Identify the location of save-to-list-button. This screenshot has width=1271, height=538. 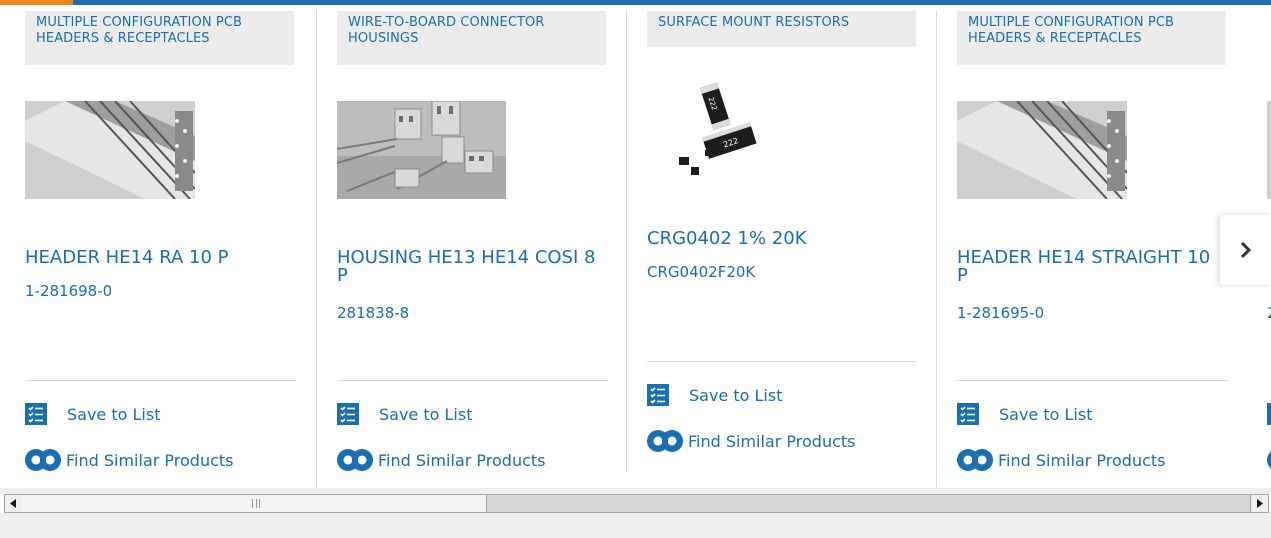
(1269, 414).